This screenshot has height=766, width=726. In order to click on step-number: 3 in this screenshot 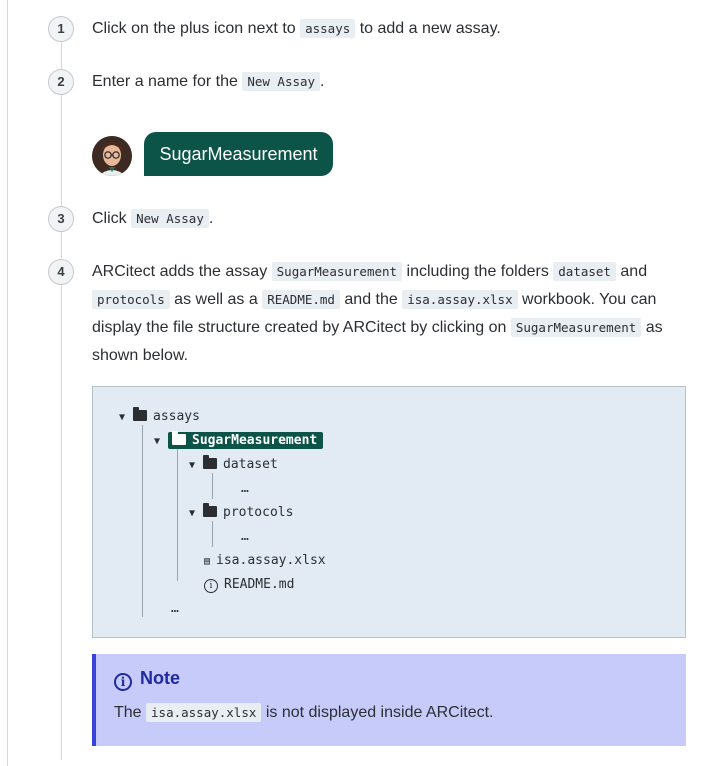, I will do `click(61, 219)`.